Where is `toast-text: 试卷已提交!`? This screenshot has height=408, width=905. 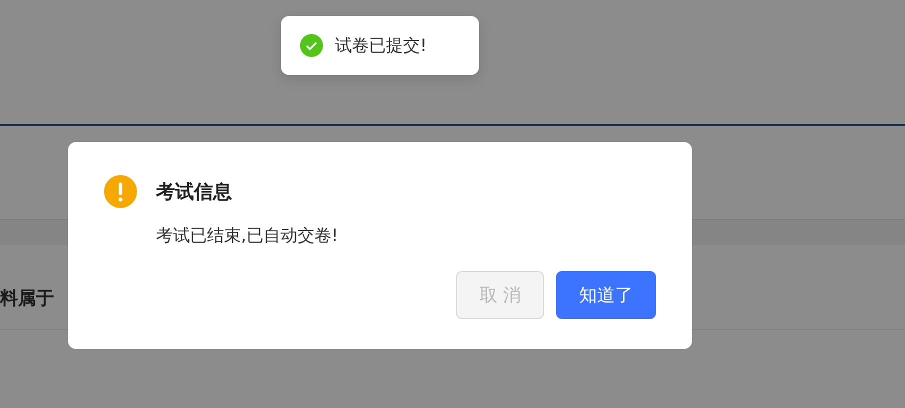
toast-text: 试卷已提交! is located at coordinates (381, 46).